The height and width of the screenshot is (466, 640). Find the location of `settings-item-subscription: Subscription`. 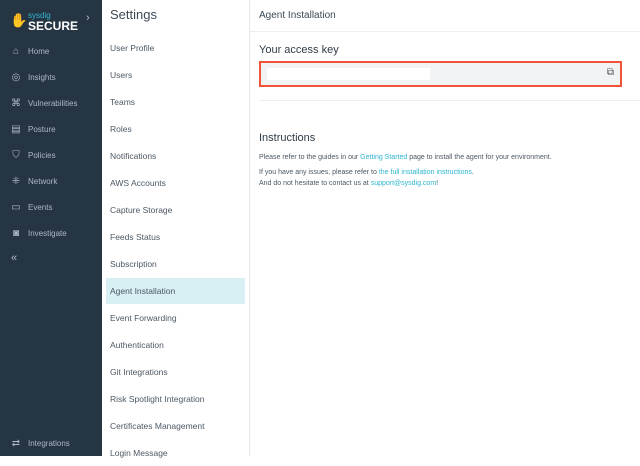

settings-item-subscription: Subscription is located at coordinates (175, 264).